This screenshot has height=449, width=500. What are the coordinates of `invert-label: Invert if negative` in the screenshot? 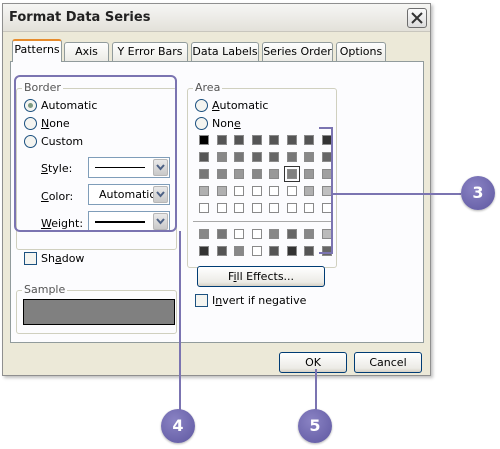 It's located at (259, 300).